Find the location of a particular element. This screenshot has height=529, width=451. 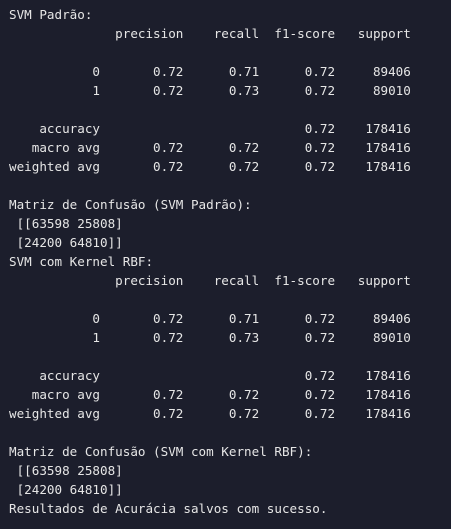

output-line: SVM com Kernel RBF: is located at coordinates (81, 261).